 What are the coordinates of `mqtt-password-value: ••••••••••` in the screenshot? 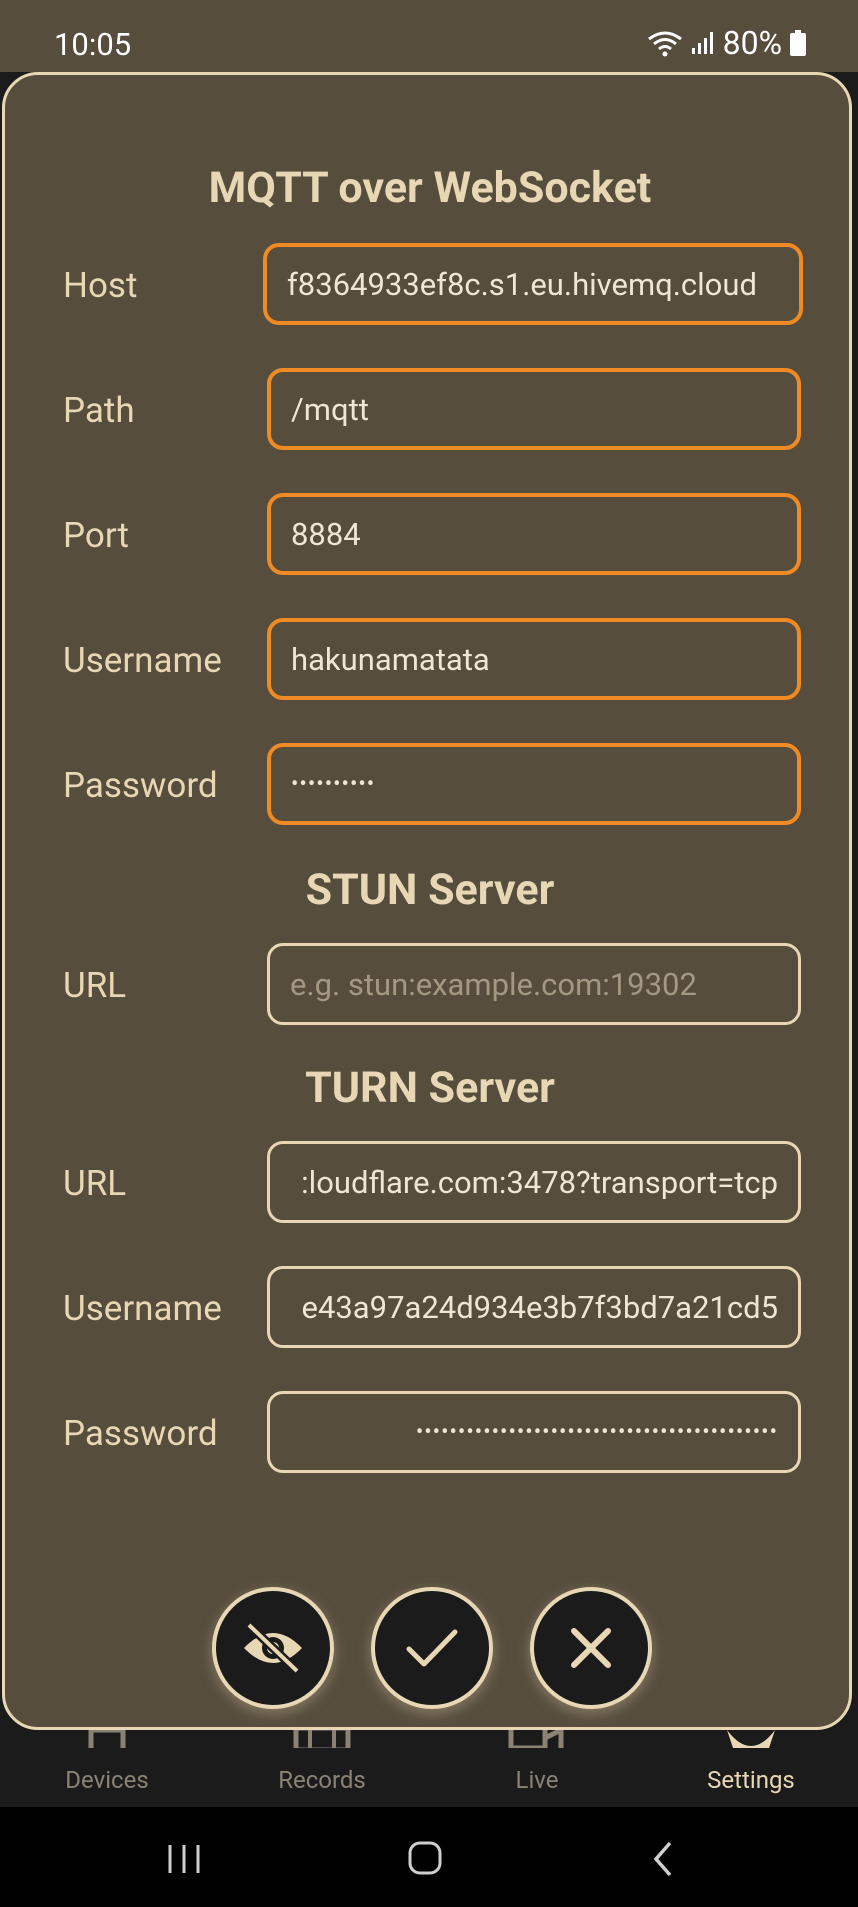 It's located at (333, 784).